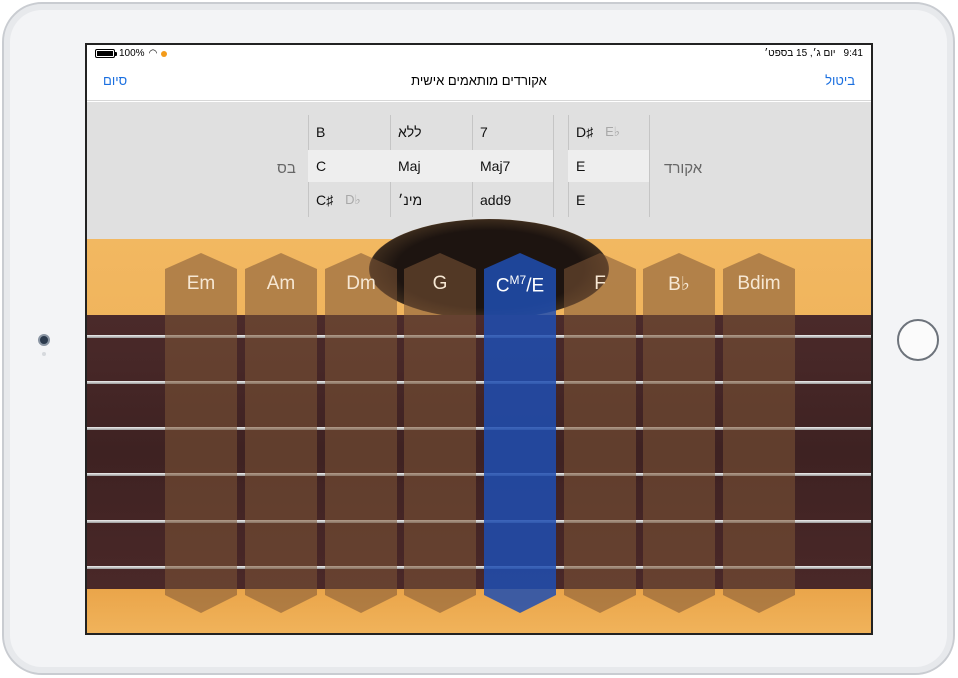 The height and width of the screenshot is (678, 958). What do you see at coordinates (286, 168) in the screenshot?
I see `bass-label: בס` at bounding box center [286, 168].